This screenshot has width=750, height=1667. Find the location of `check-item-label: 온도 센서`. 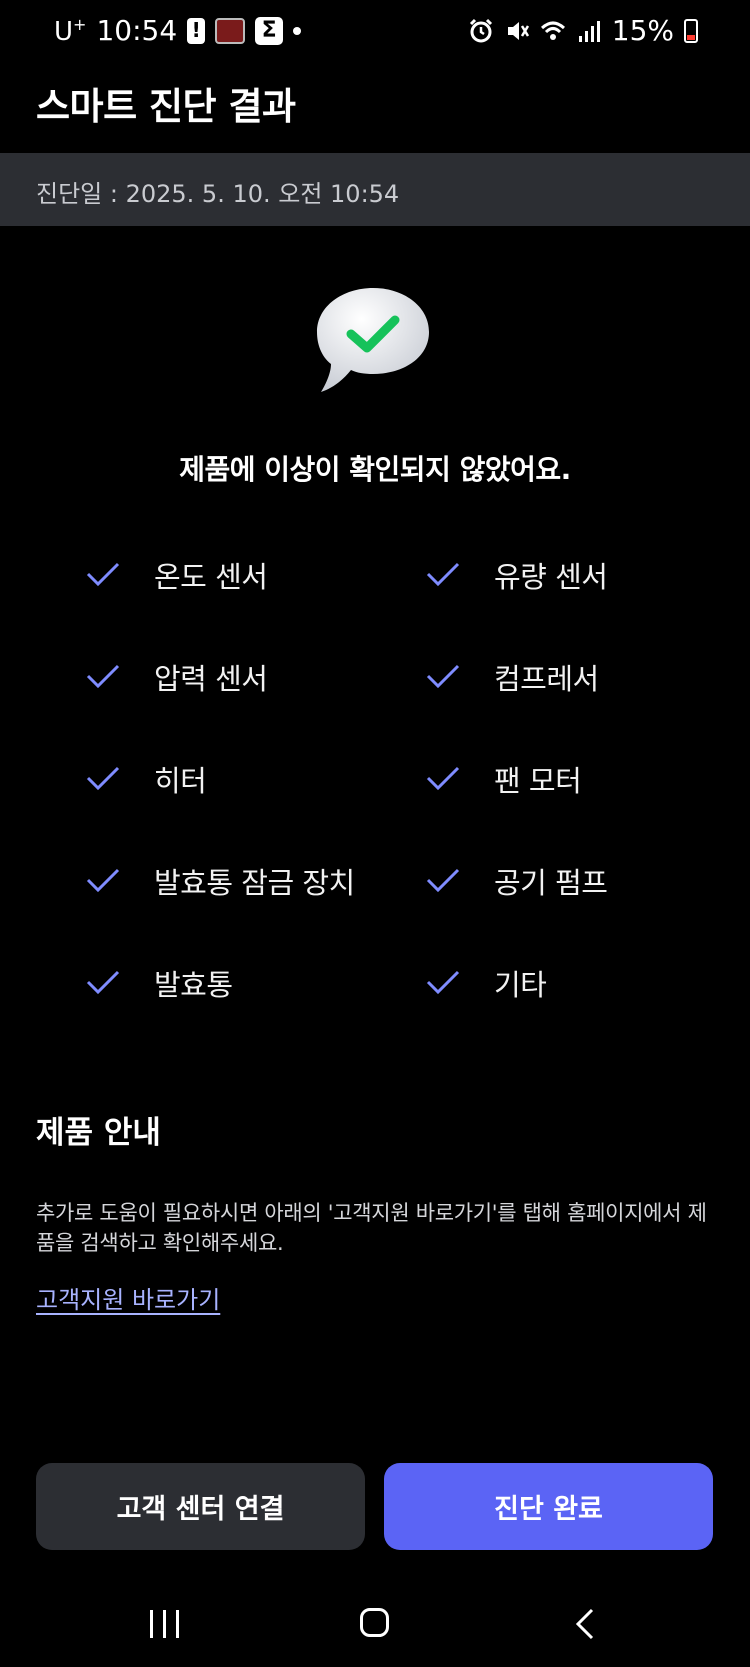

check-item-label: 온도 센서 is located at coordinates (211, 577).